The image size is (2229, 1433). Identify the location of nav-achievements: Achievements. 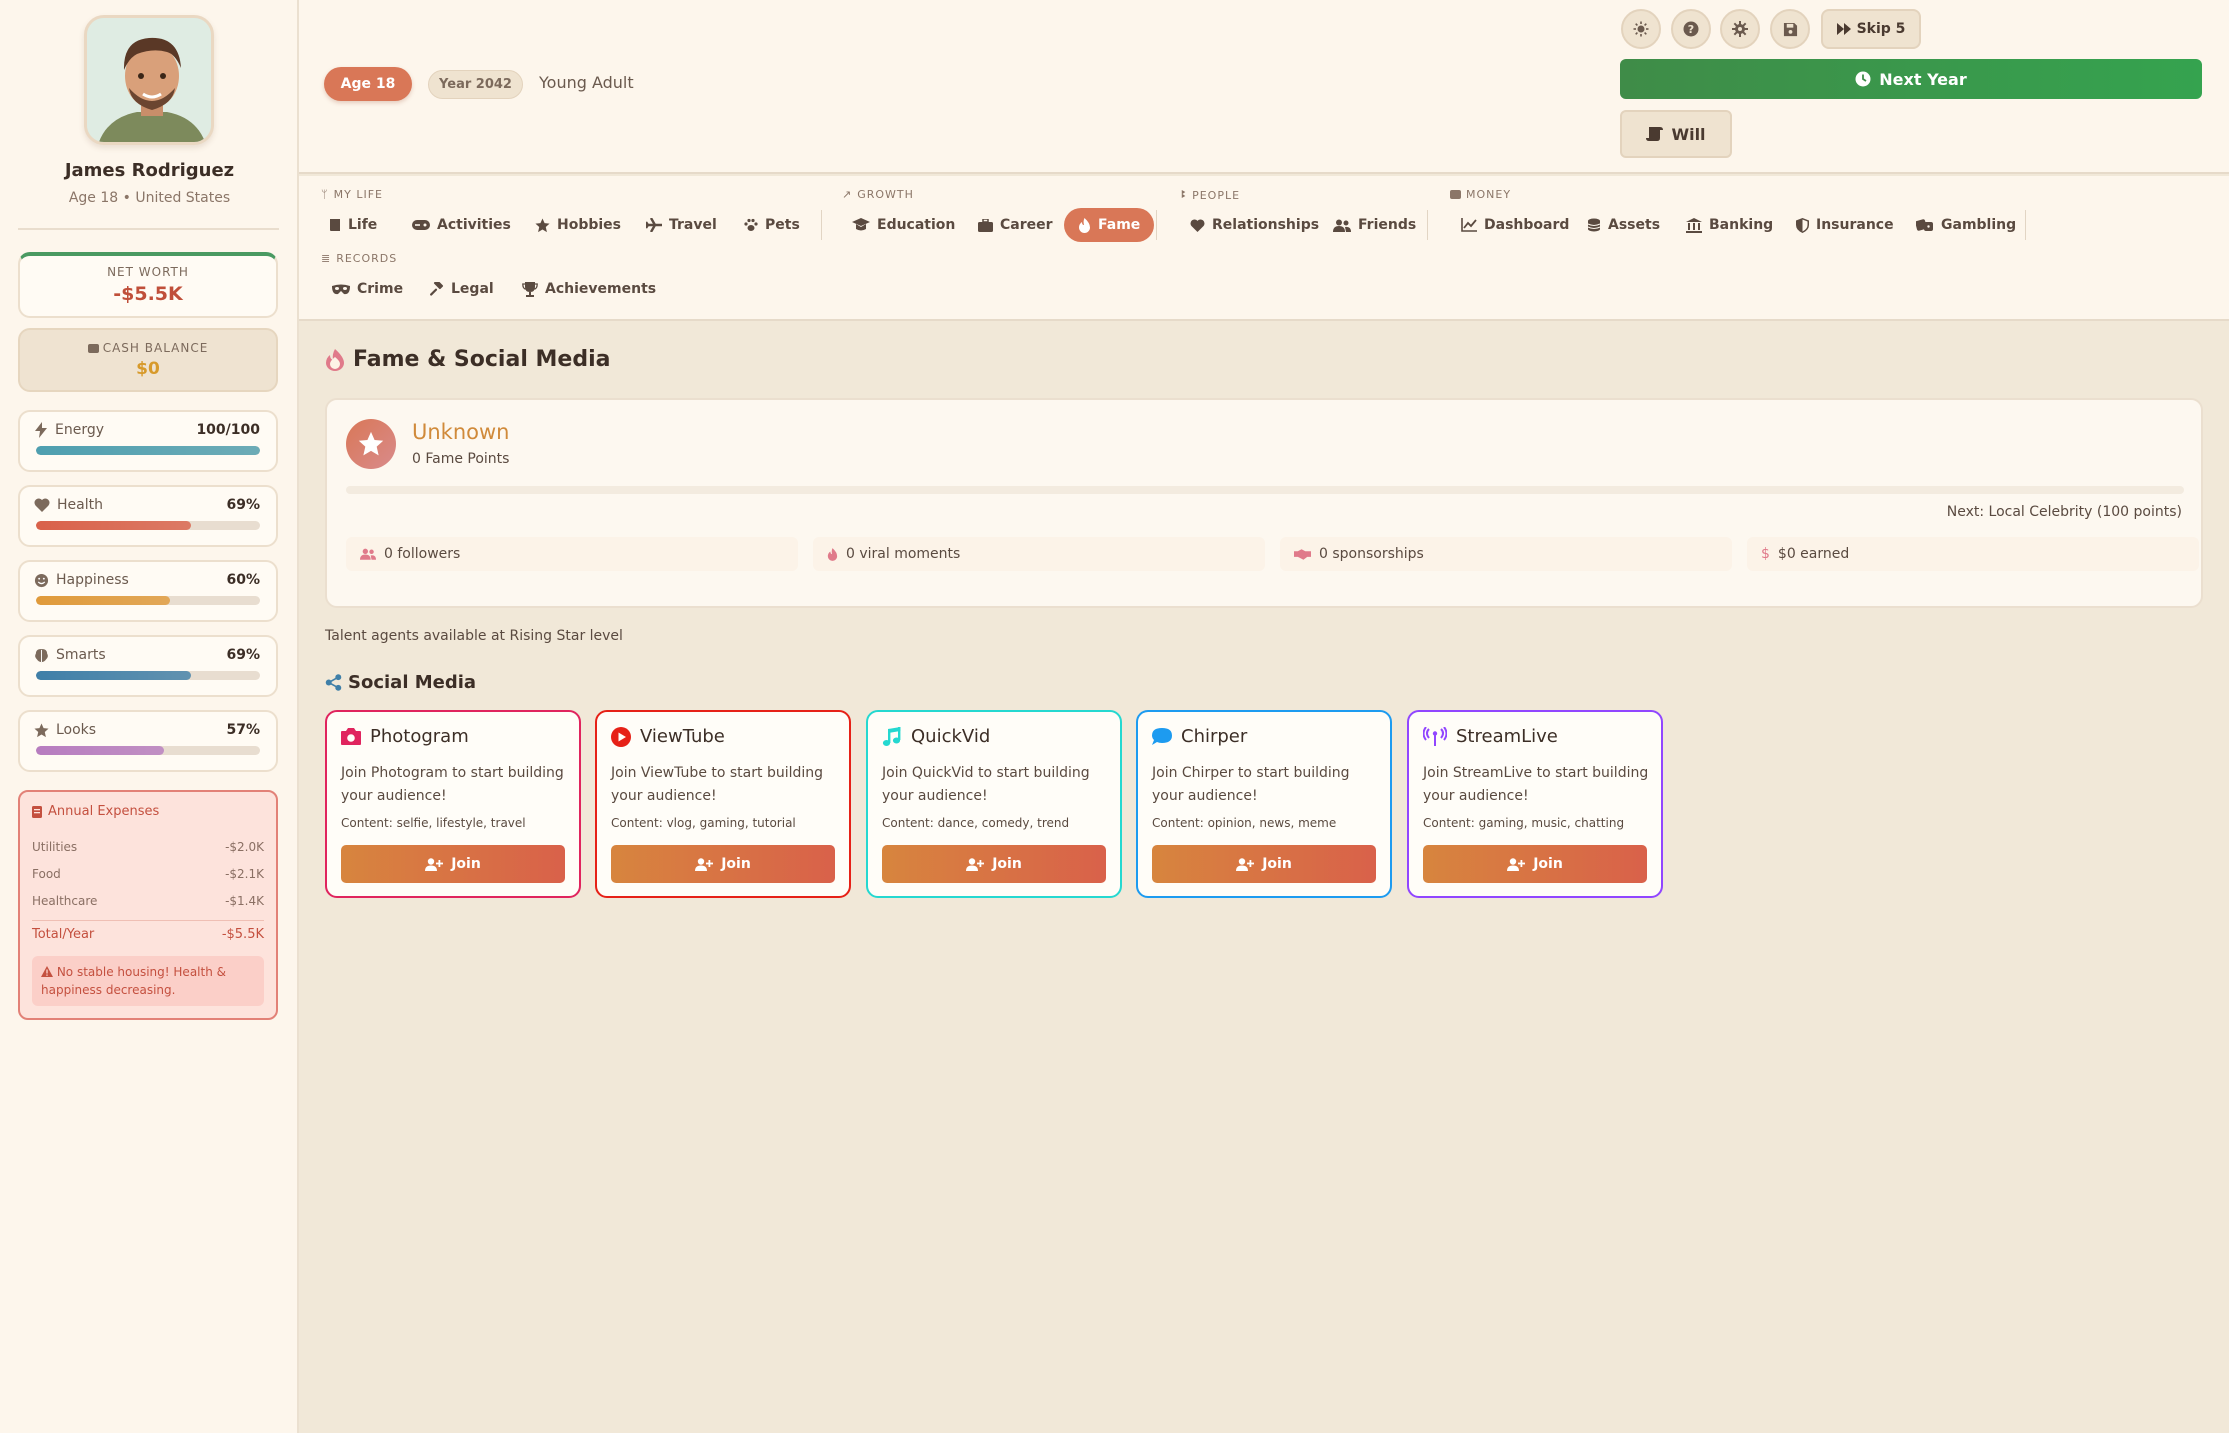
(589, 289).